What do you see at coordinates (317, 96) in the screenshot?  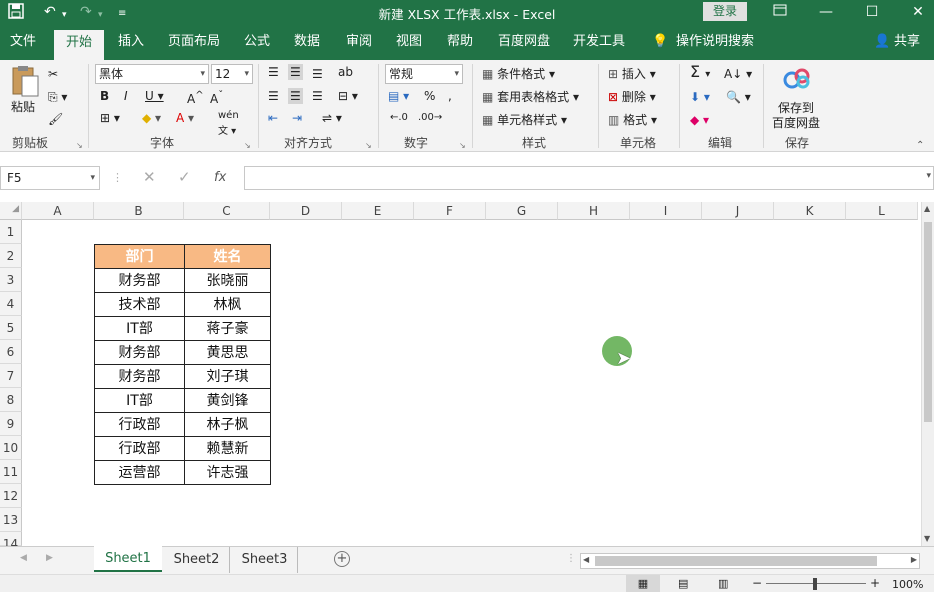 I see `align-right-icon: ☰` at bounding box center [317, 96].